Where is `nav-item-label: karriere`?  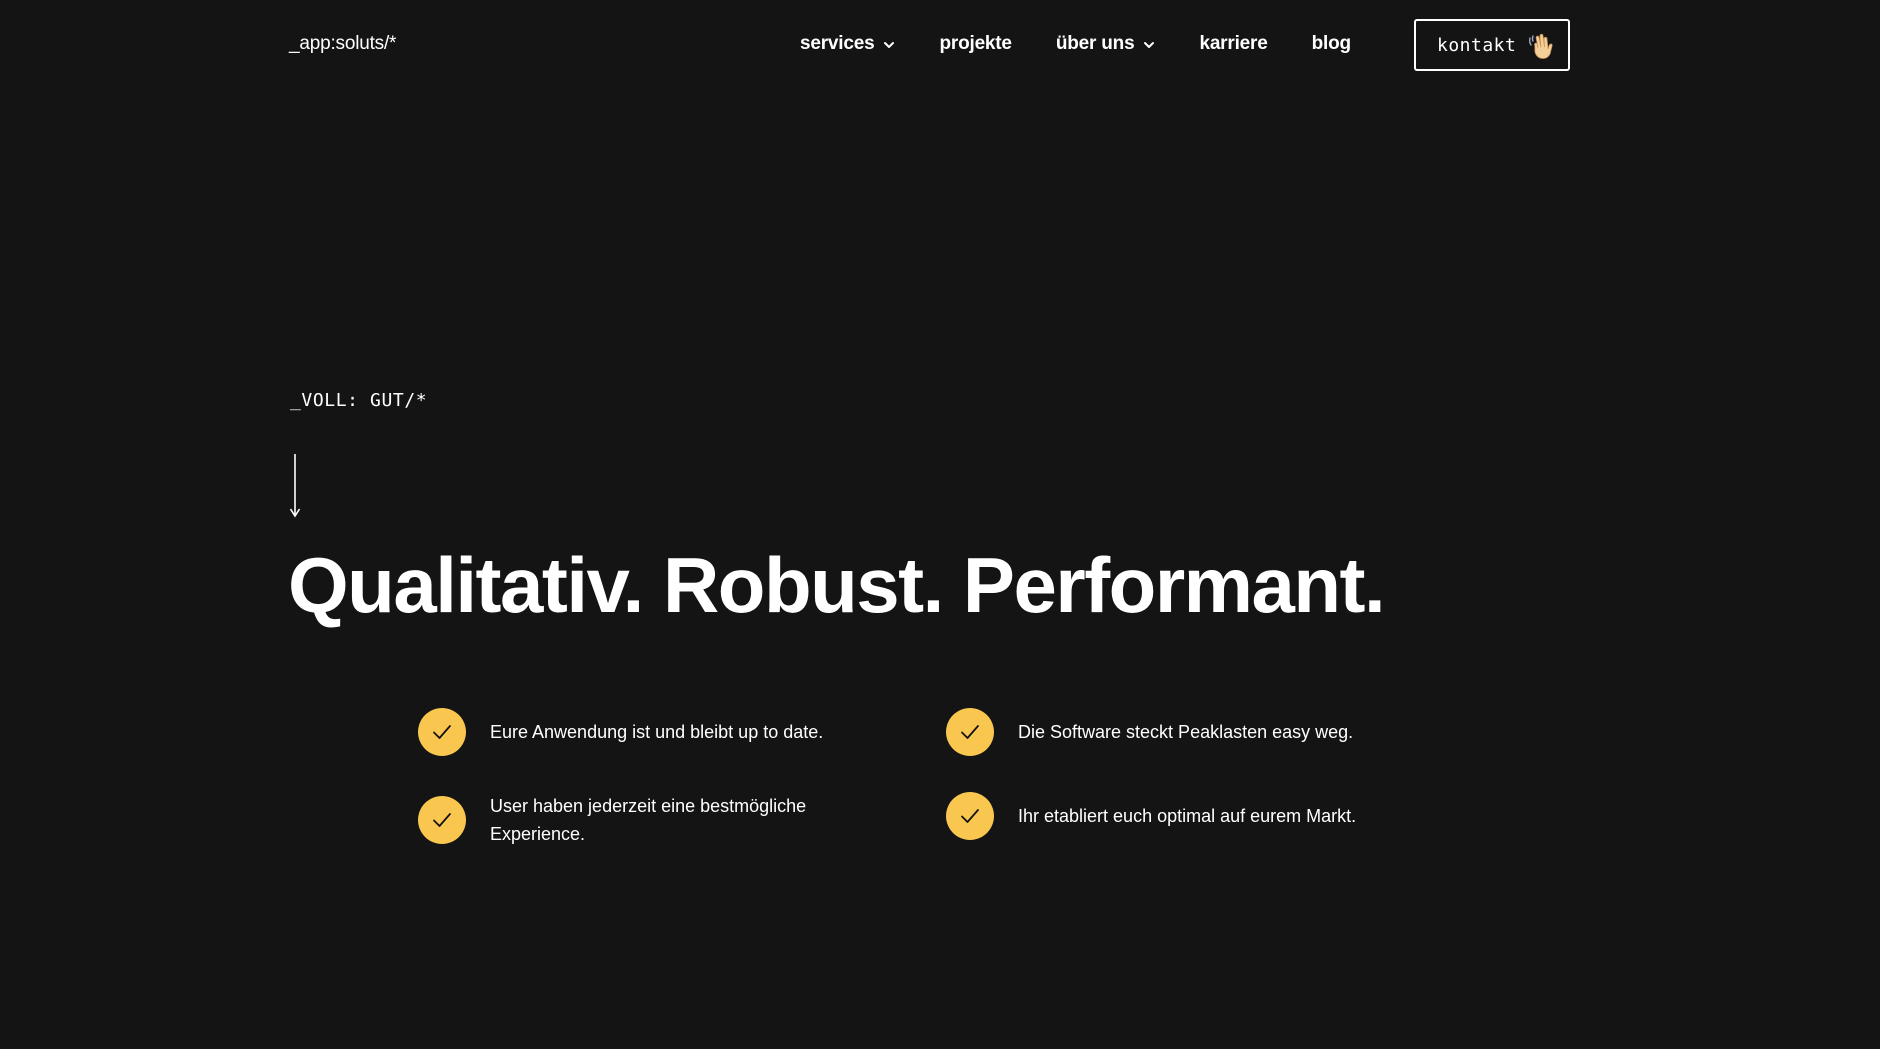 nav-item-label: karriere is located at coordinates (1233, 43).